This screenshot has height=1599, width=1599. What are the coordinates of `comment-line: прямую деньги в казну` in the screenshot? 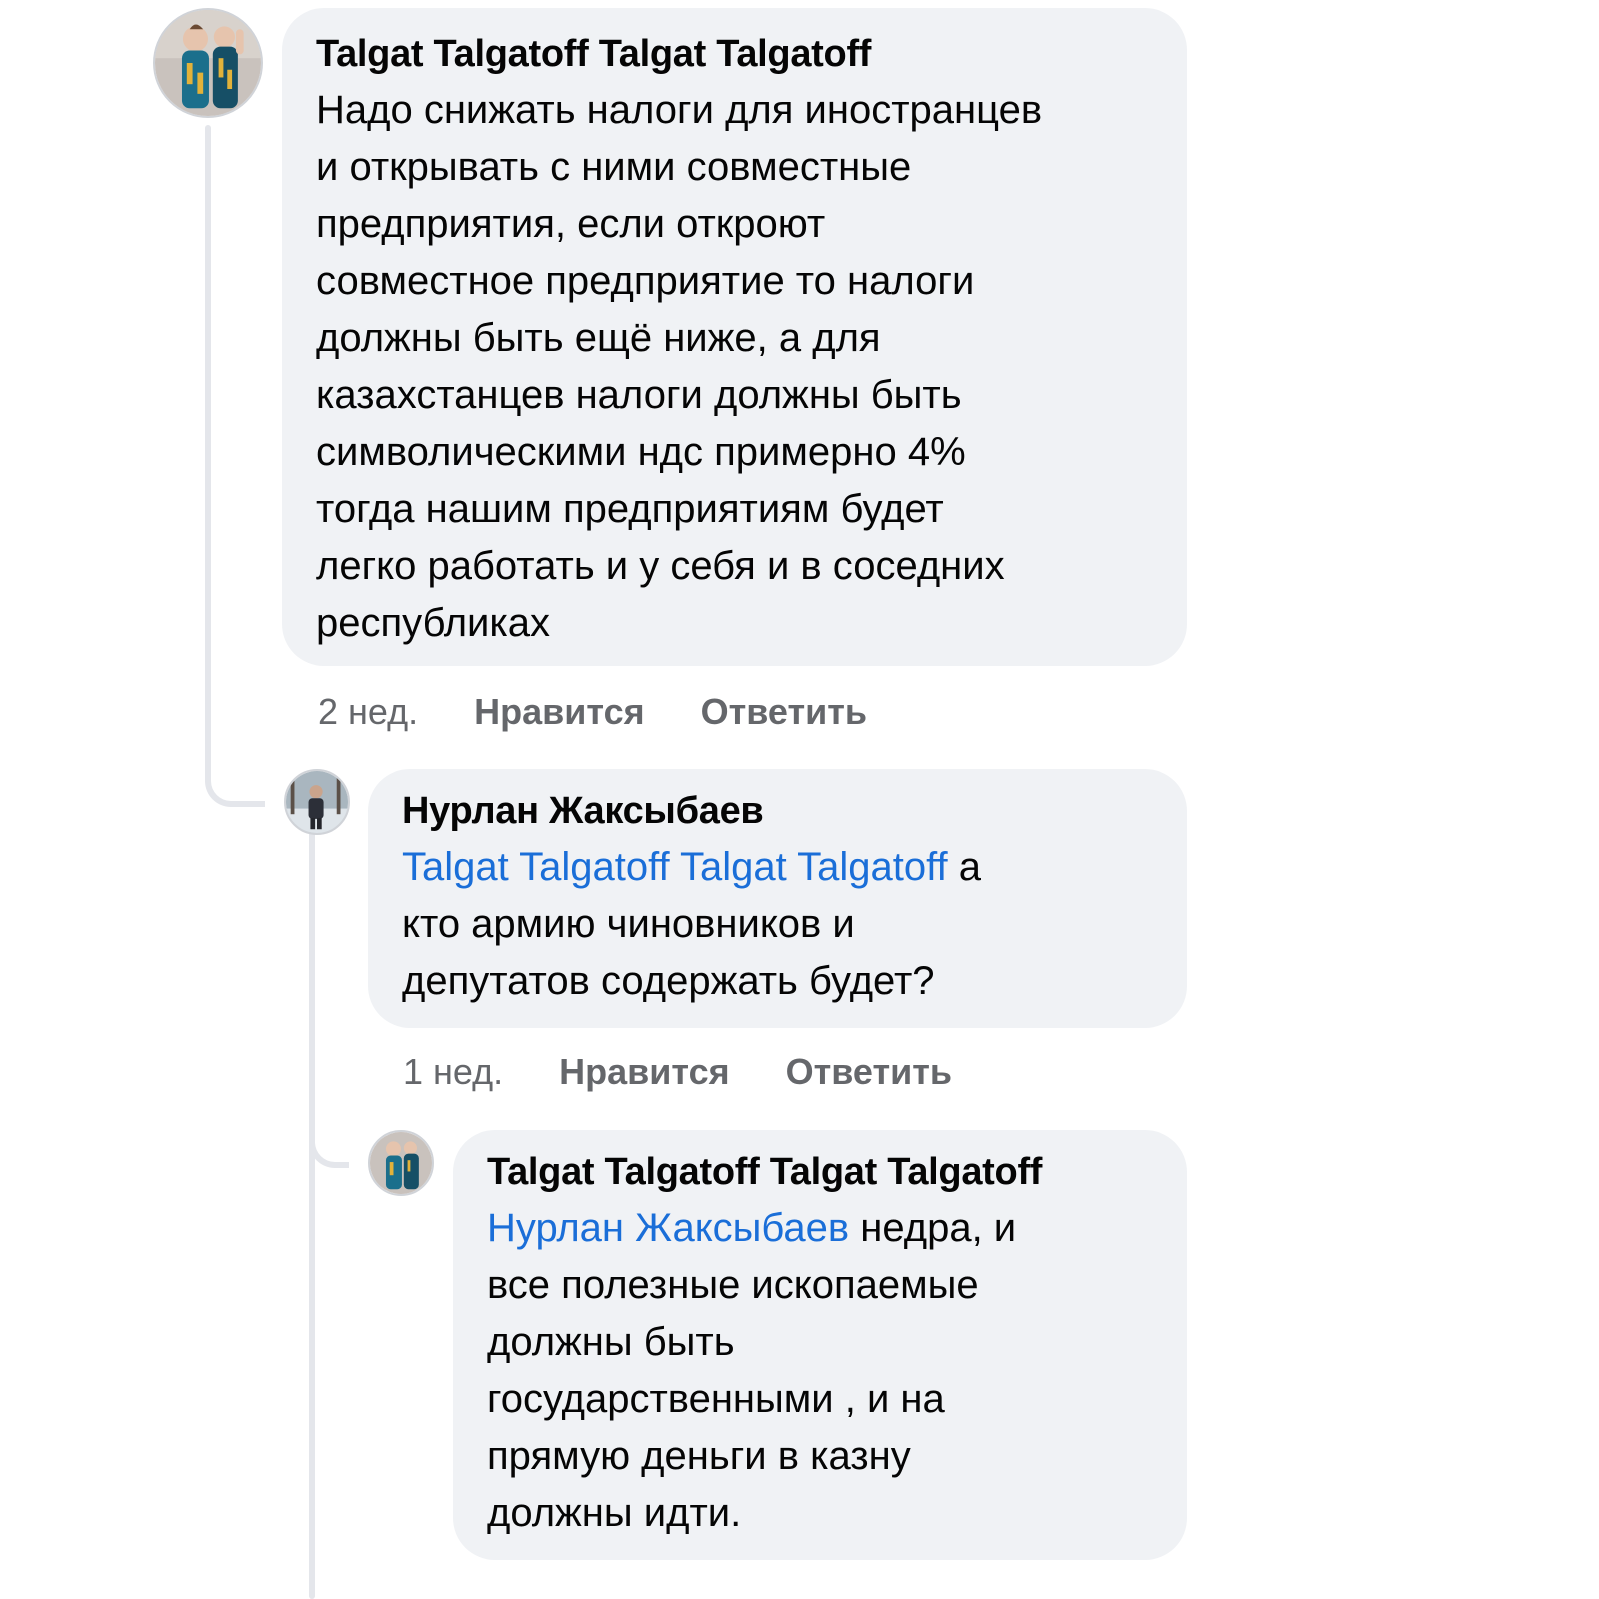 It's located at (699, 1456).